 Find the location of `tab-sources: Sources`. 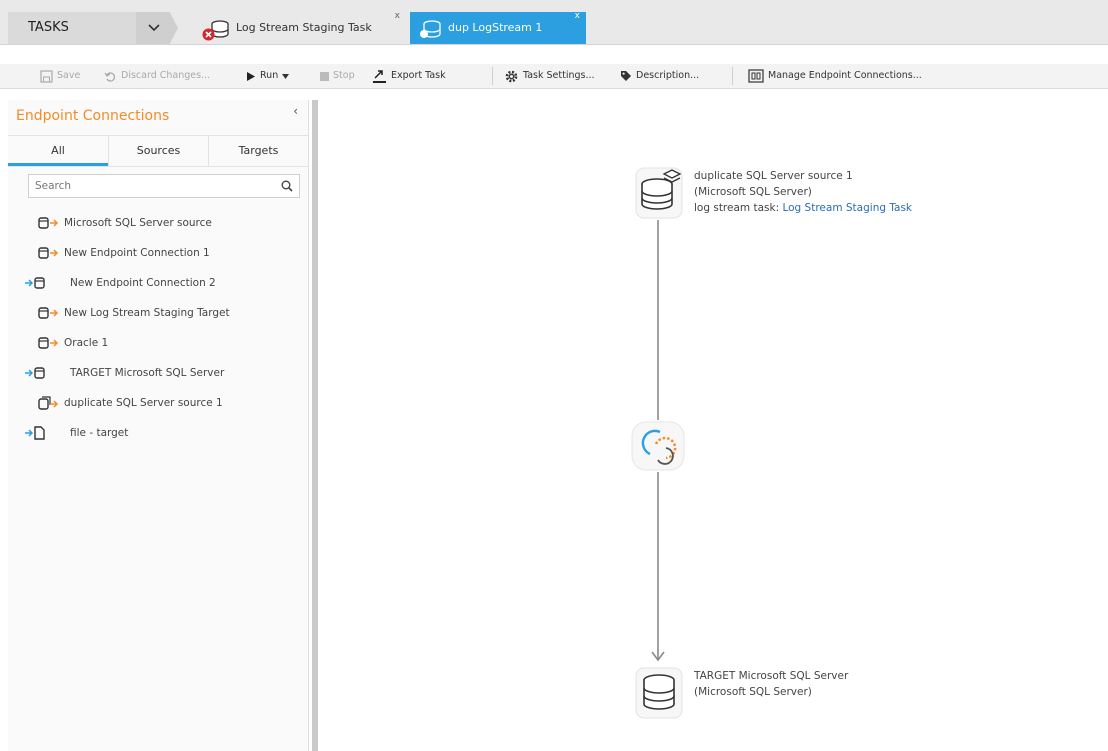

tab-sources: Sources is located at coordinates (158, 151).